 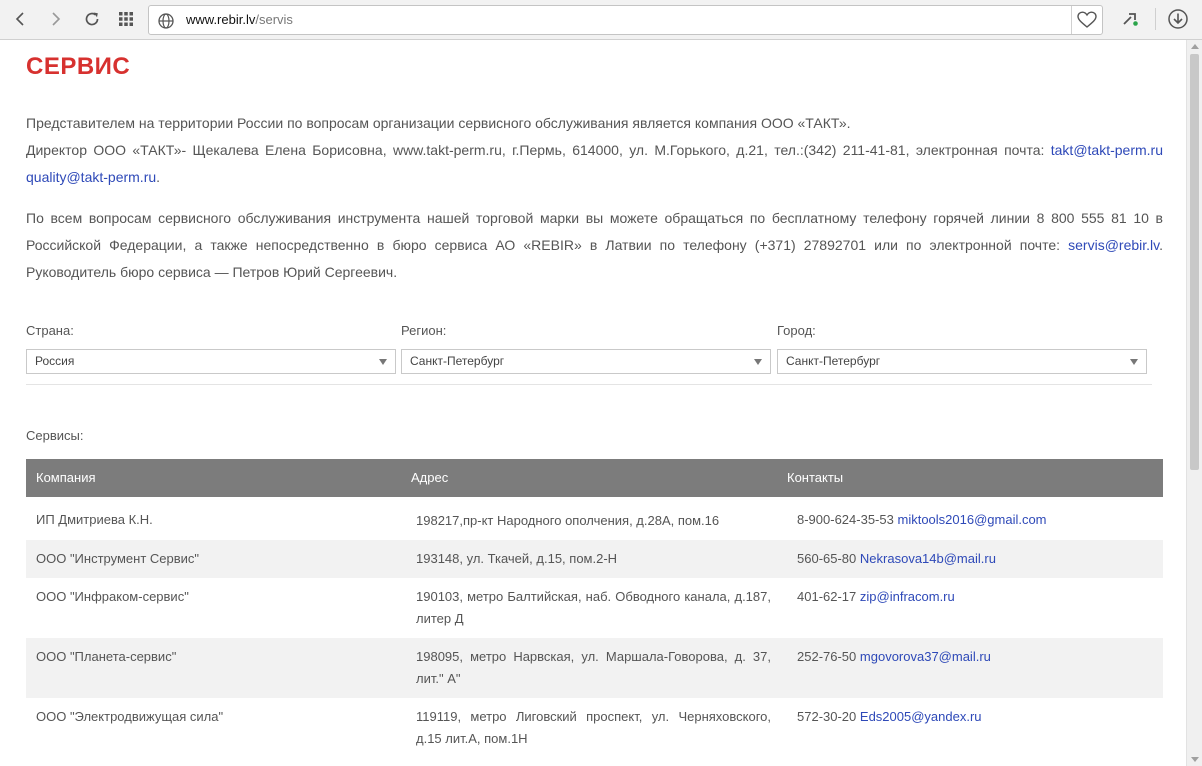 I want to click on row-phone: 572-30-20, so click(x=827, y=716).